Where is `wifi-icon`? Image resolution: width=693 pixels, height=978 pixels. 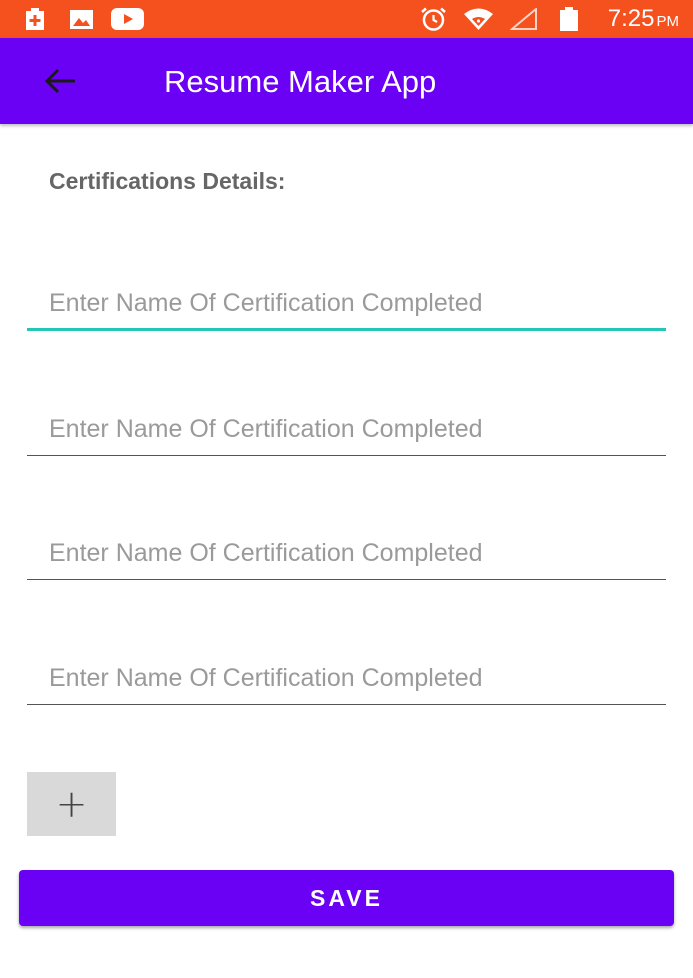 wifi-icon is located at coordinates (478, 19).